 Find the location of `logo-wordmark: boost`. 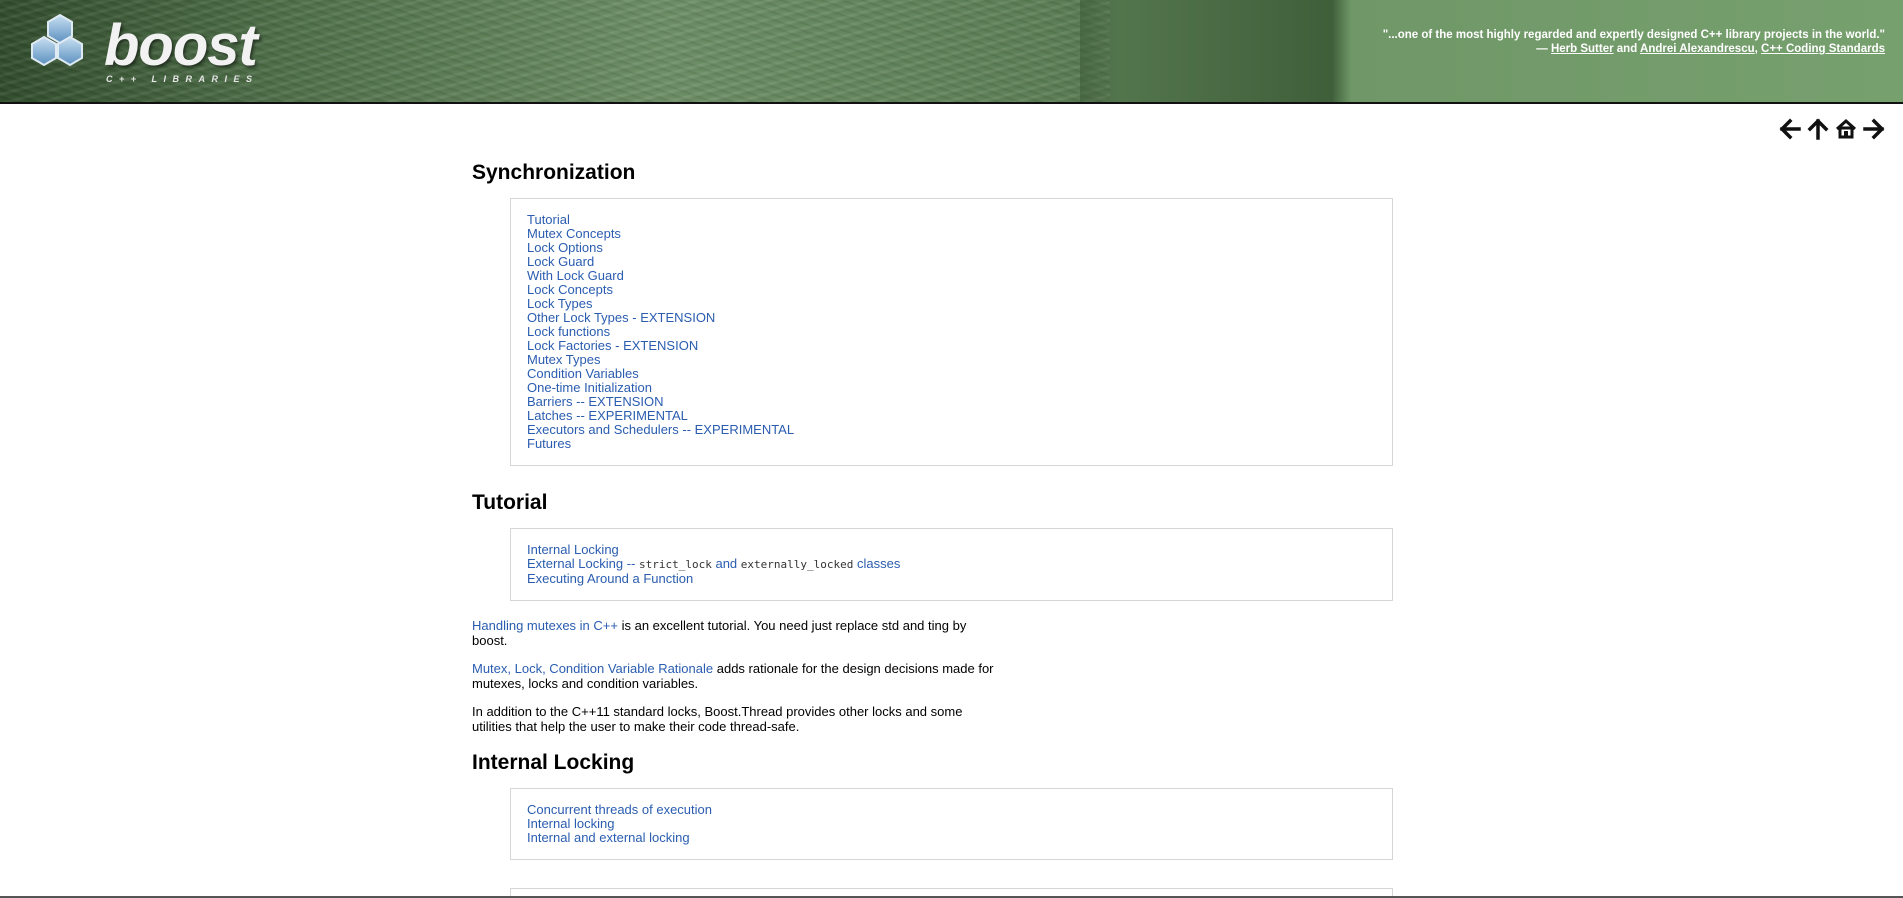

logo-wordmark: boost is located at coordinates (181, 45).